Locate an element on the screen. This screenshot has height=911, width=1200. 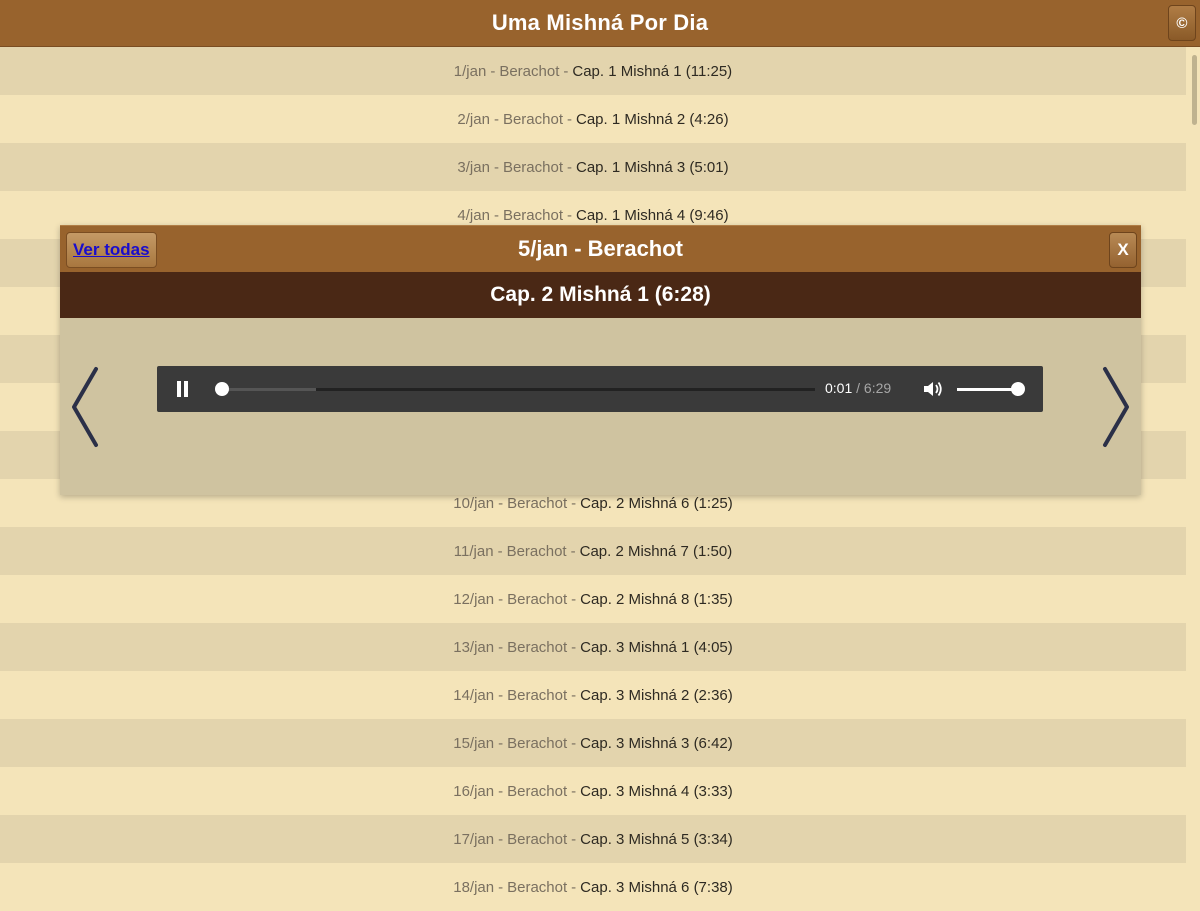
list-item-date: 15/jan is located at coordinates (474, 743).